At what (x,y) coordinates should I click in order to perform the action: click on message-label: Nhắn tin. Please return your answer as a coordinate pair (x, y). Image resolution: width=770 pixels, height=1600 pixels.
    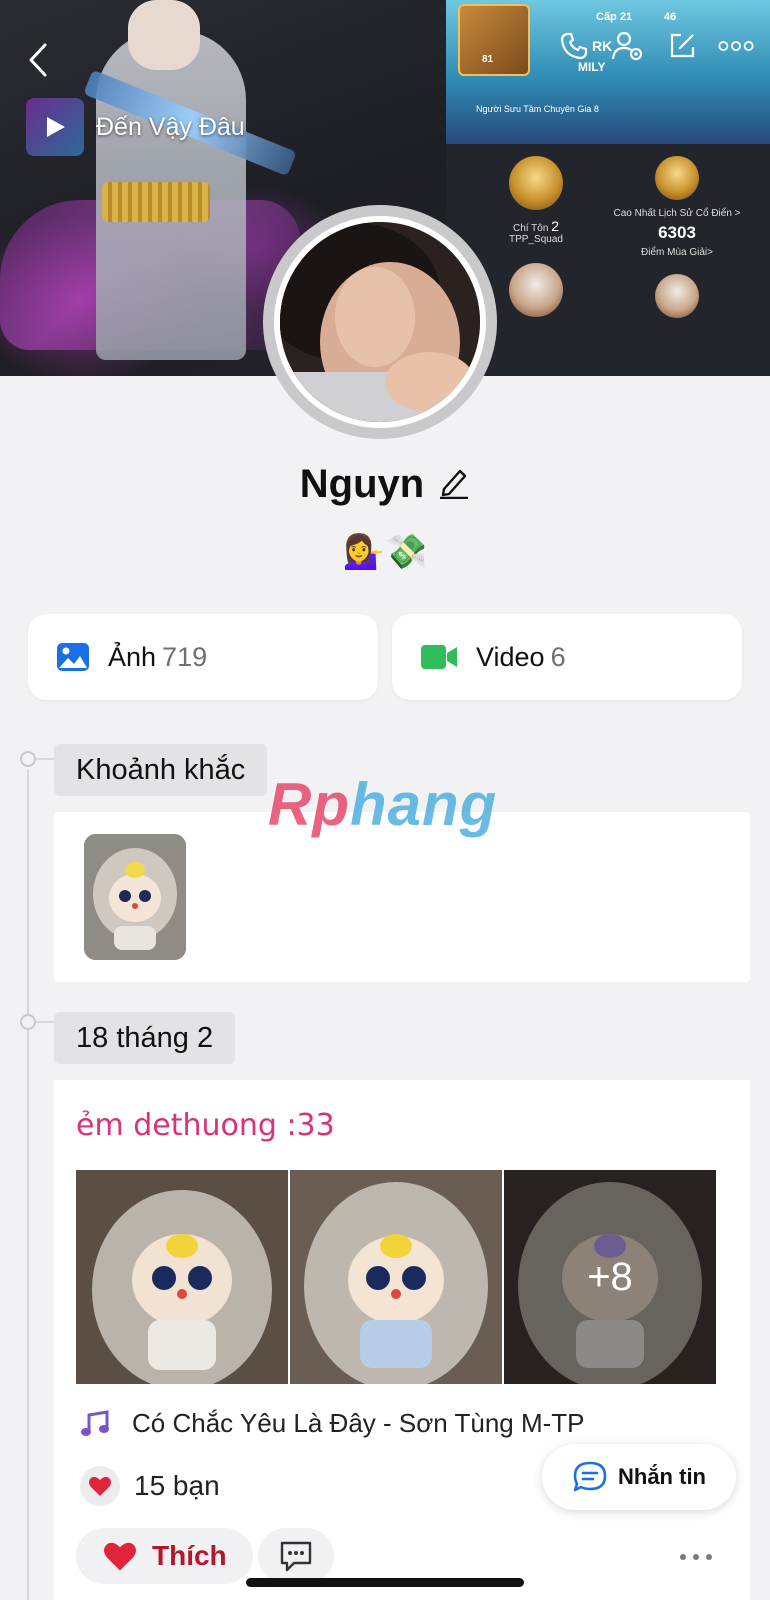
    Looking at the image, I should click on (662, 1476).